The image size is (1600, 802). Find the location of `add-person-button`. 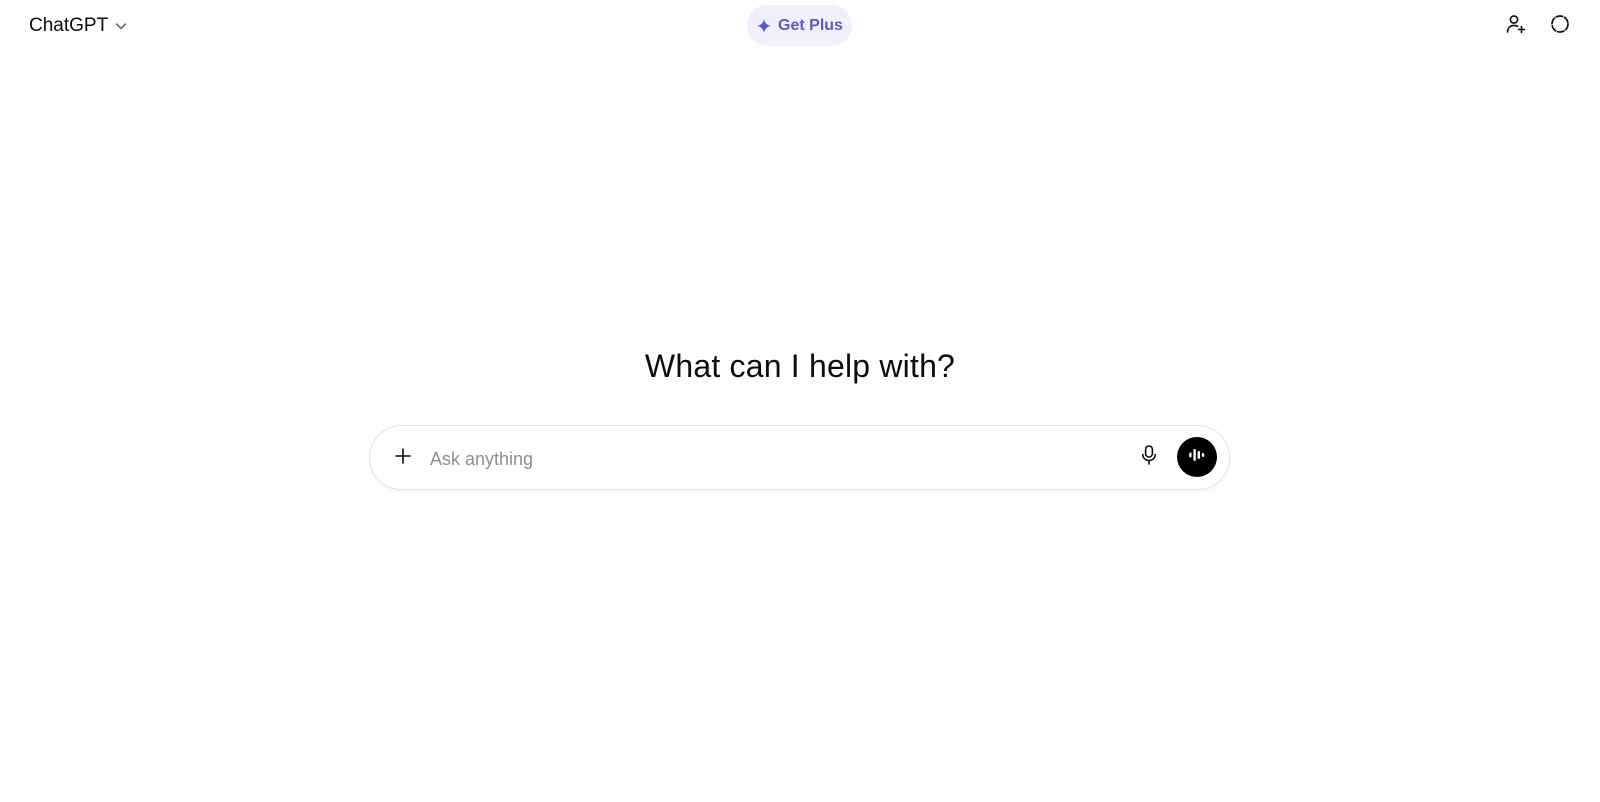

add-person-button is located at coordinates (1516, 26).